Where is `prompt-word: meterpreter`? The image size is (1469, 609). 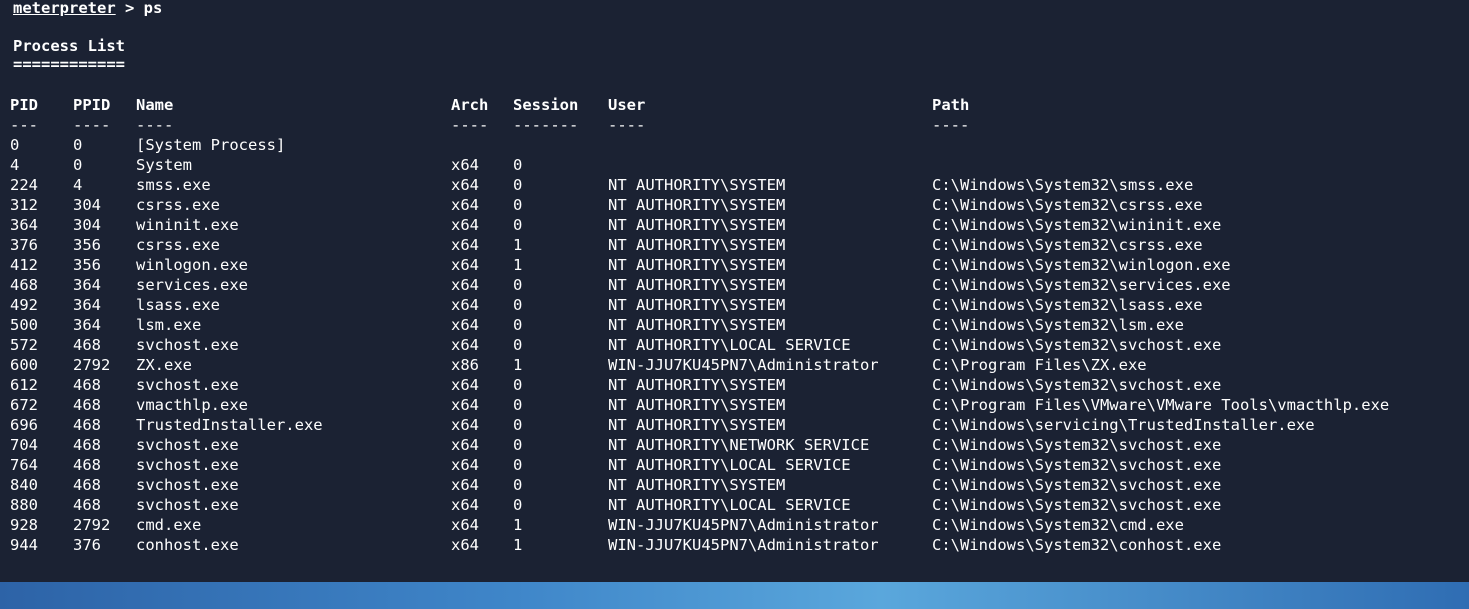
prompt-word: meterpreter is located at coordinates (64, 8).